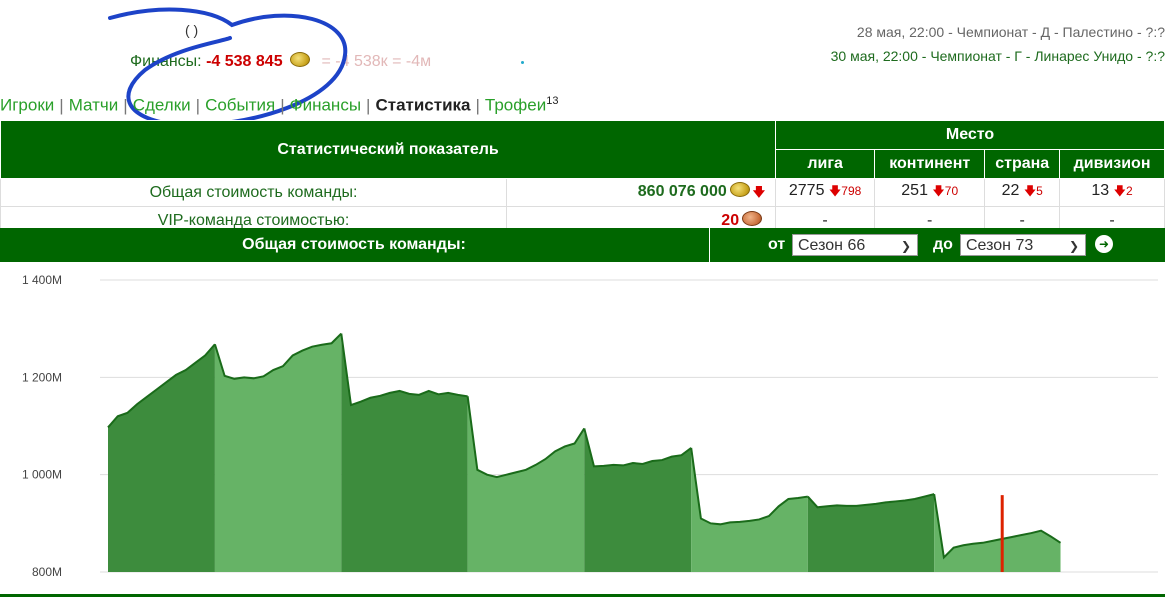 The image size is (1165, 598). I want to click on marker-dot, so click(522, 62).